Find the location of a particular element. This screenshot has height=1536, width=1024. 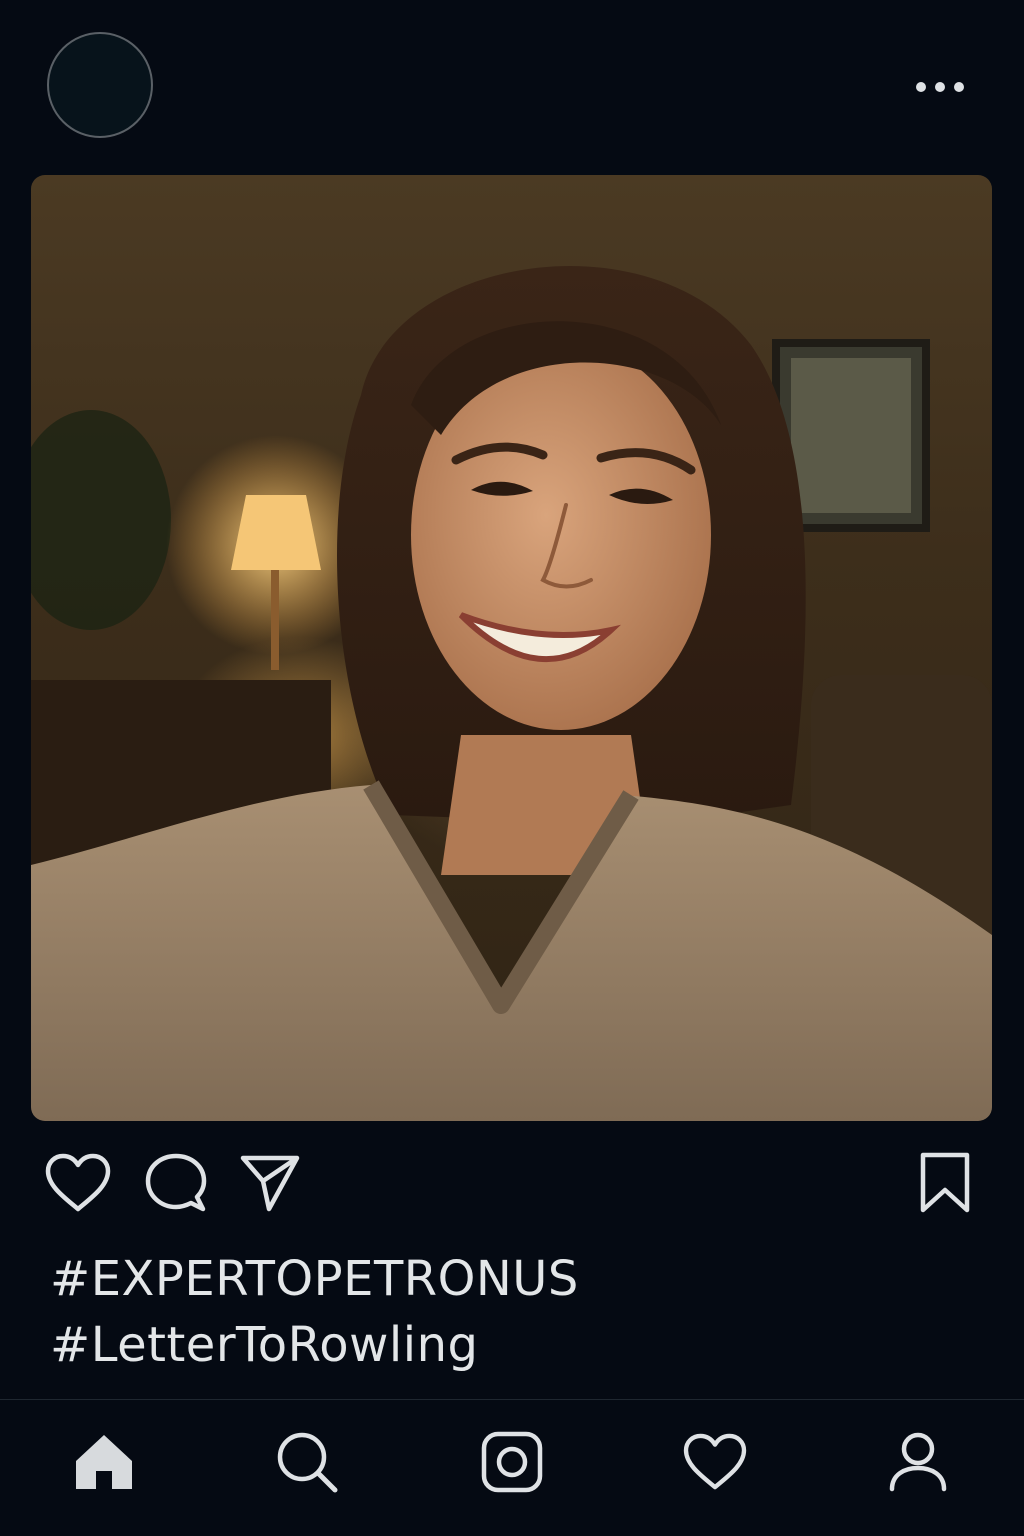

nav-activity is located at coordinates (715, 1462).